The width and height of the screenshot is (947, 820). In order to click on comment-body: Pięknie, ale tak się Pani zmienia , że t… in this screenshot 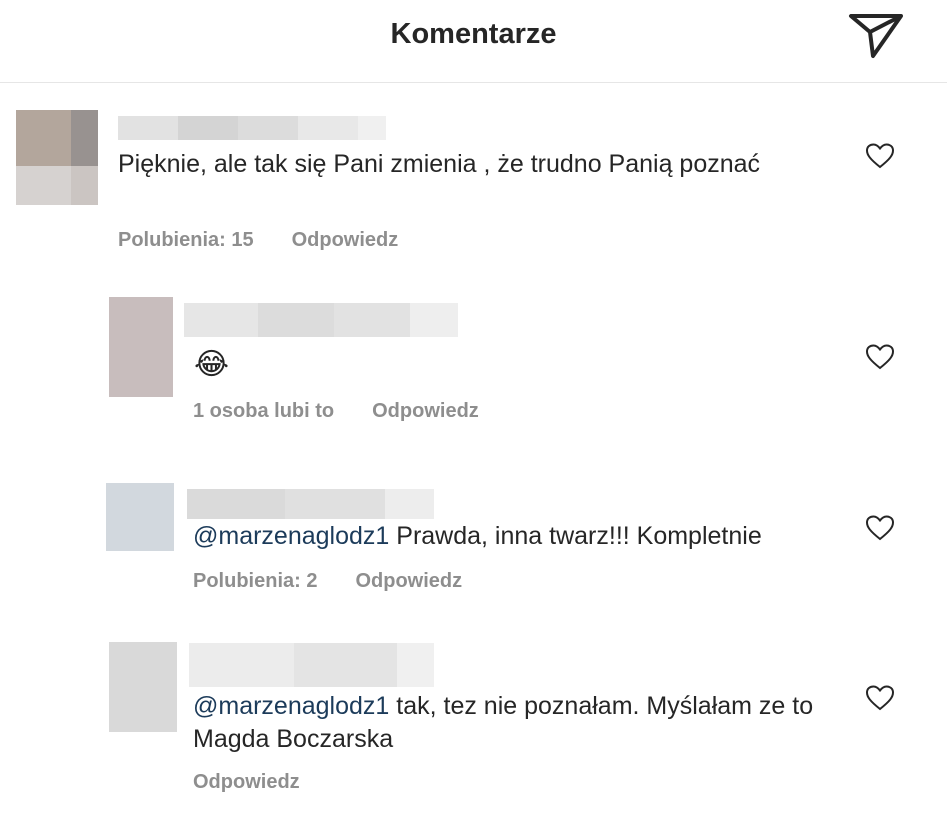, I will do `click(439, 164)`.